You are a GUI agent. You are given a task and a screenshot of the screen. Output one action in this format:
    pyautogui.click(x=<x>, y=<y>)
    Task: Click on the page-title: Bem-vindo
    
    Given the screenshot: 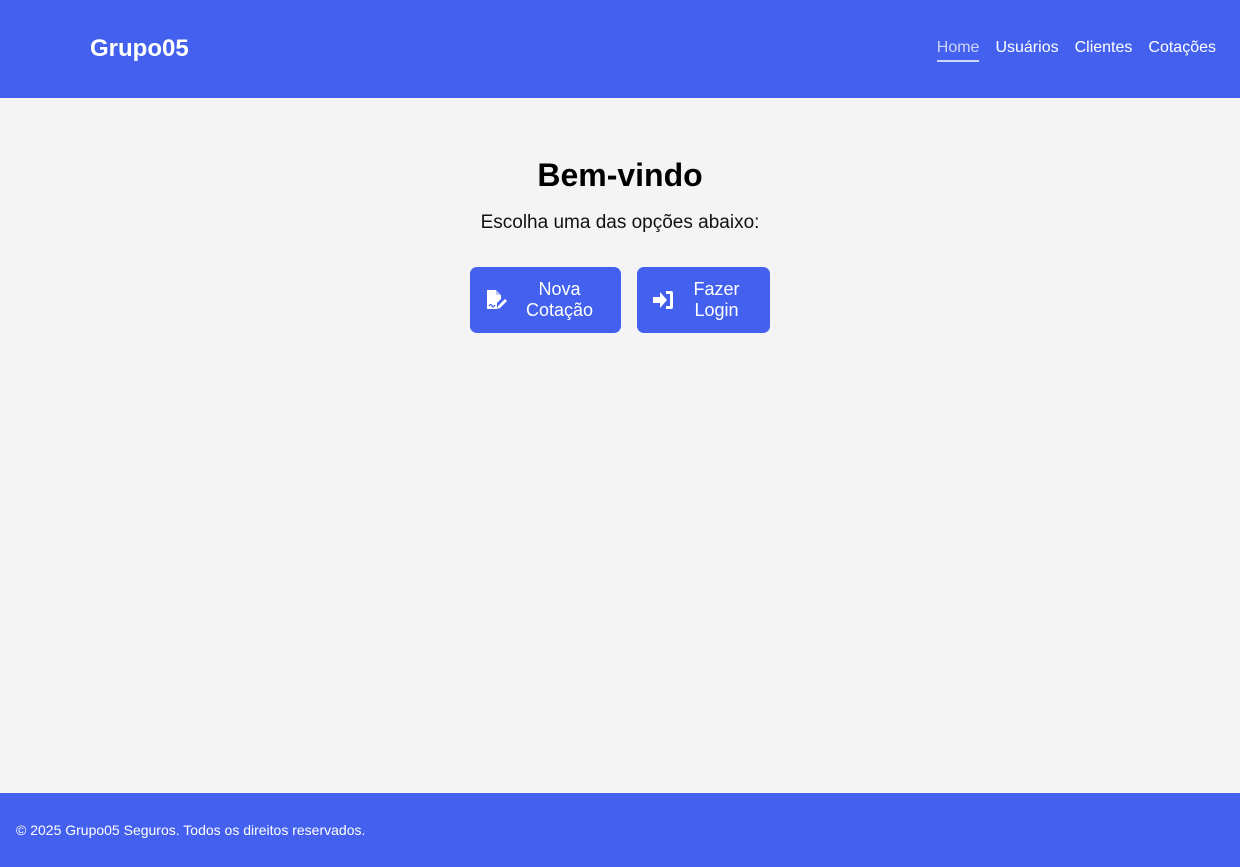 What is the action you would take?
    pyautogui.click(x=620, y=175)
    